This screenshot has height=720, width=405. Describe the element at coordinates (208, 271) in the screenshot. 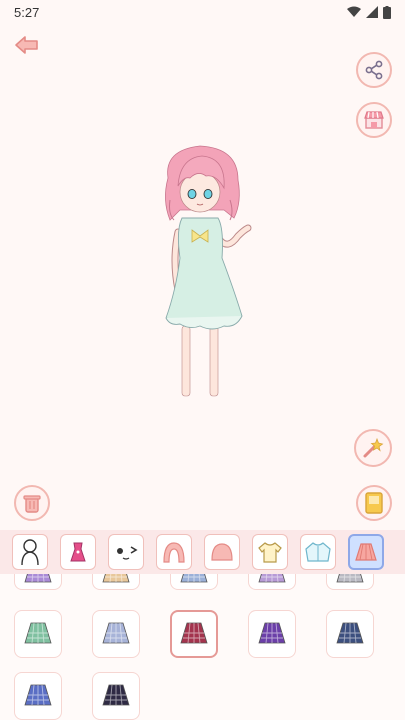

I see `character-illustration` at that location.